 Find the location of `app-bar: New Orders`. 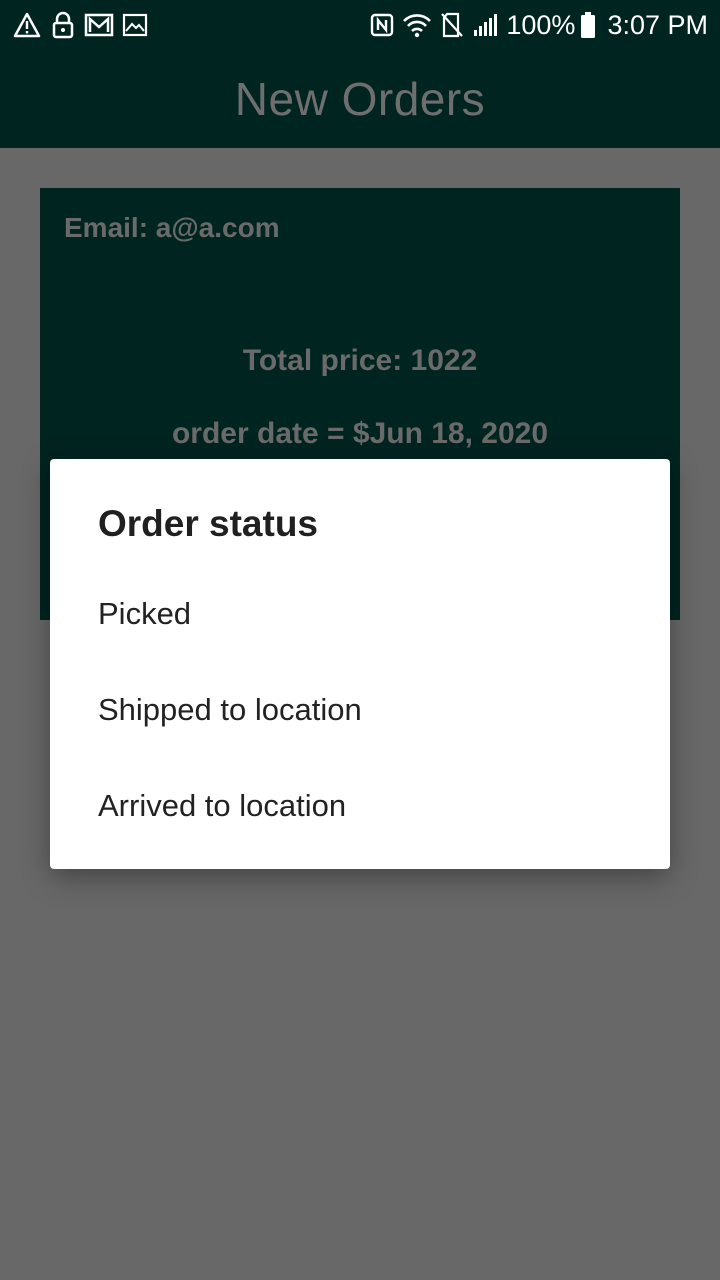

app-bar: New Orders is located at coordinates (360, 99).